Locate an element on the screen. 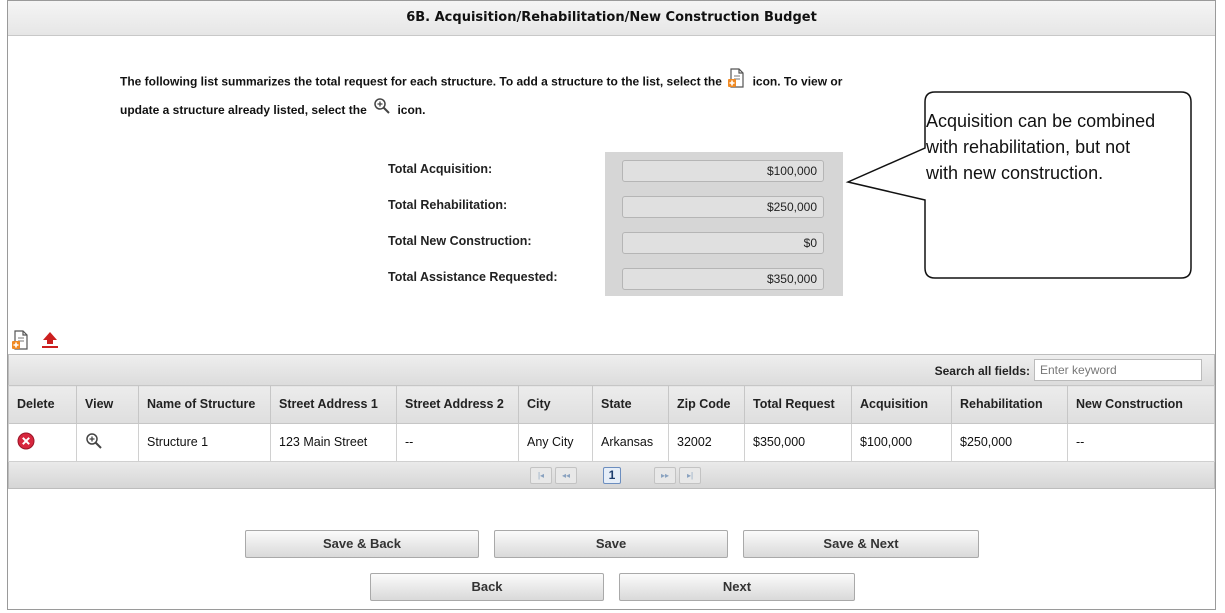  delete-cell is located at coordinates (42, 442).